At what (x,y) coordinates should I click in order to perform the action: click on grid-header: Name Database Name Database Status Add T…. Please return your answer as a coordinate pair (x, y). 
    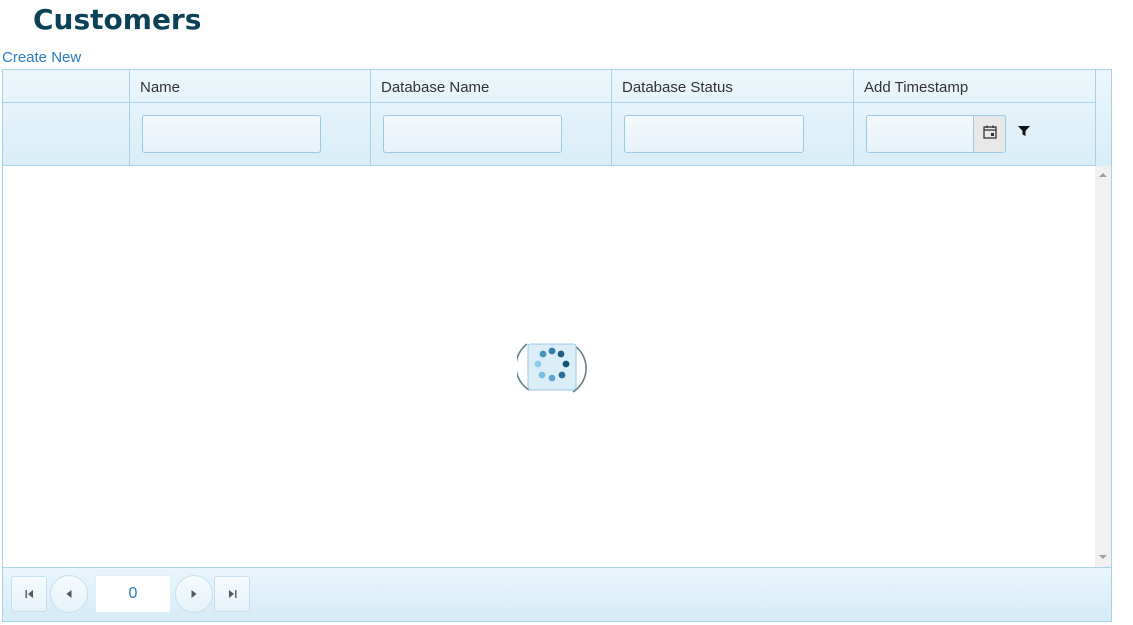
    Looking at the image, I should click on (549, 118).